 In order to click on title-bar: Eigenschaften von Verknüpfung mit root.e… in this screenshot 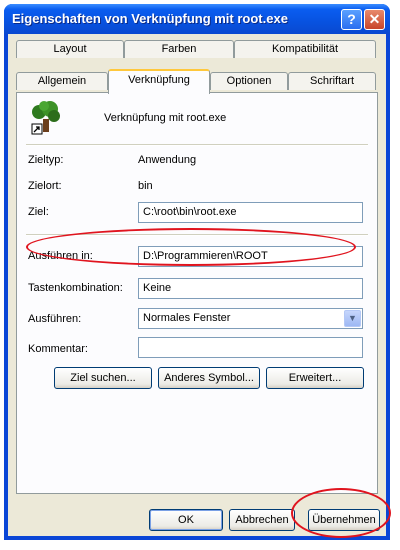, I will do `click(197, 19)`.